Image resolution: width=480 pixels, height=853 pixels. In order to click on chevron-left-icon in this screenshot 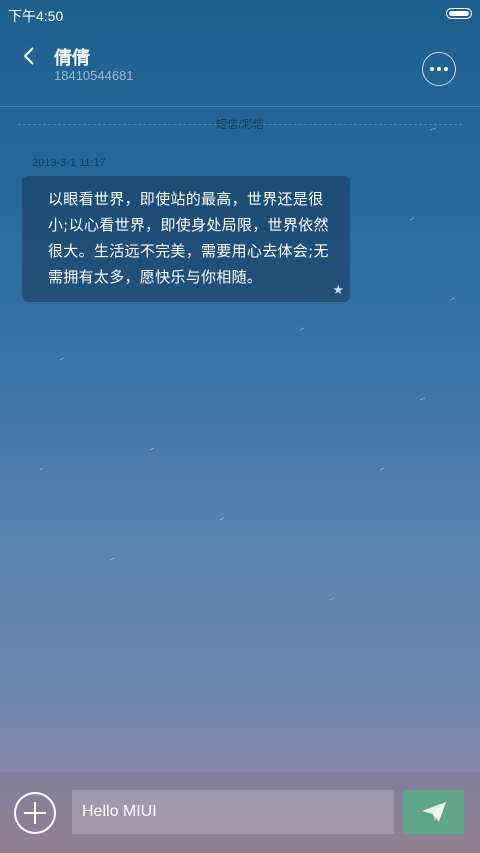, I will do `click(30, 56)`.